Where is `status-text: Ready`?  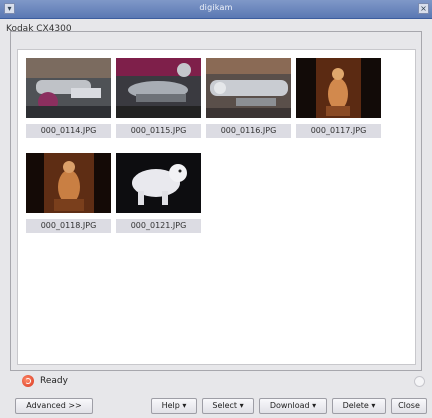 status-text: Ready is located at coordinates (54, 381).